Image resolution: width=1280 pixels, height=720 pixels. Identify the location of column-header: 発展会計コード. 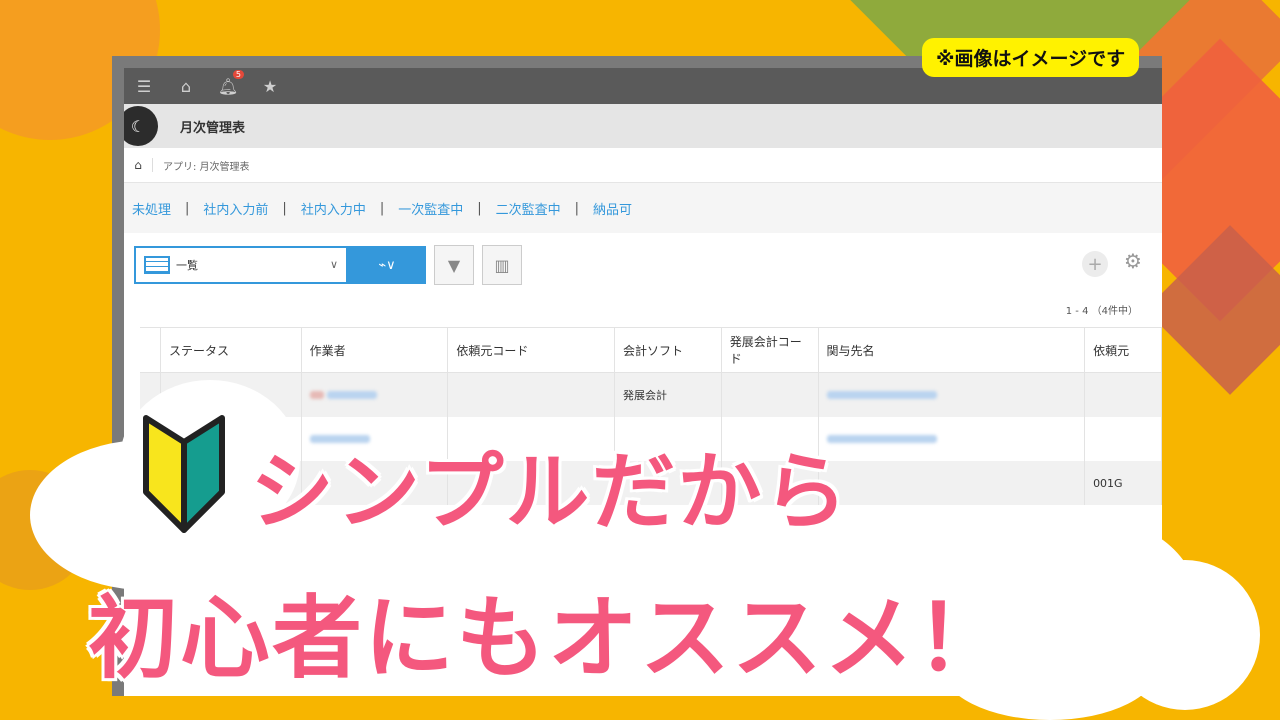
(770, 350).